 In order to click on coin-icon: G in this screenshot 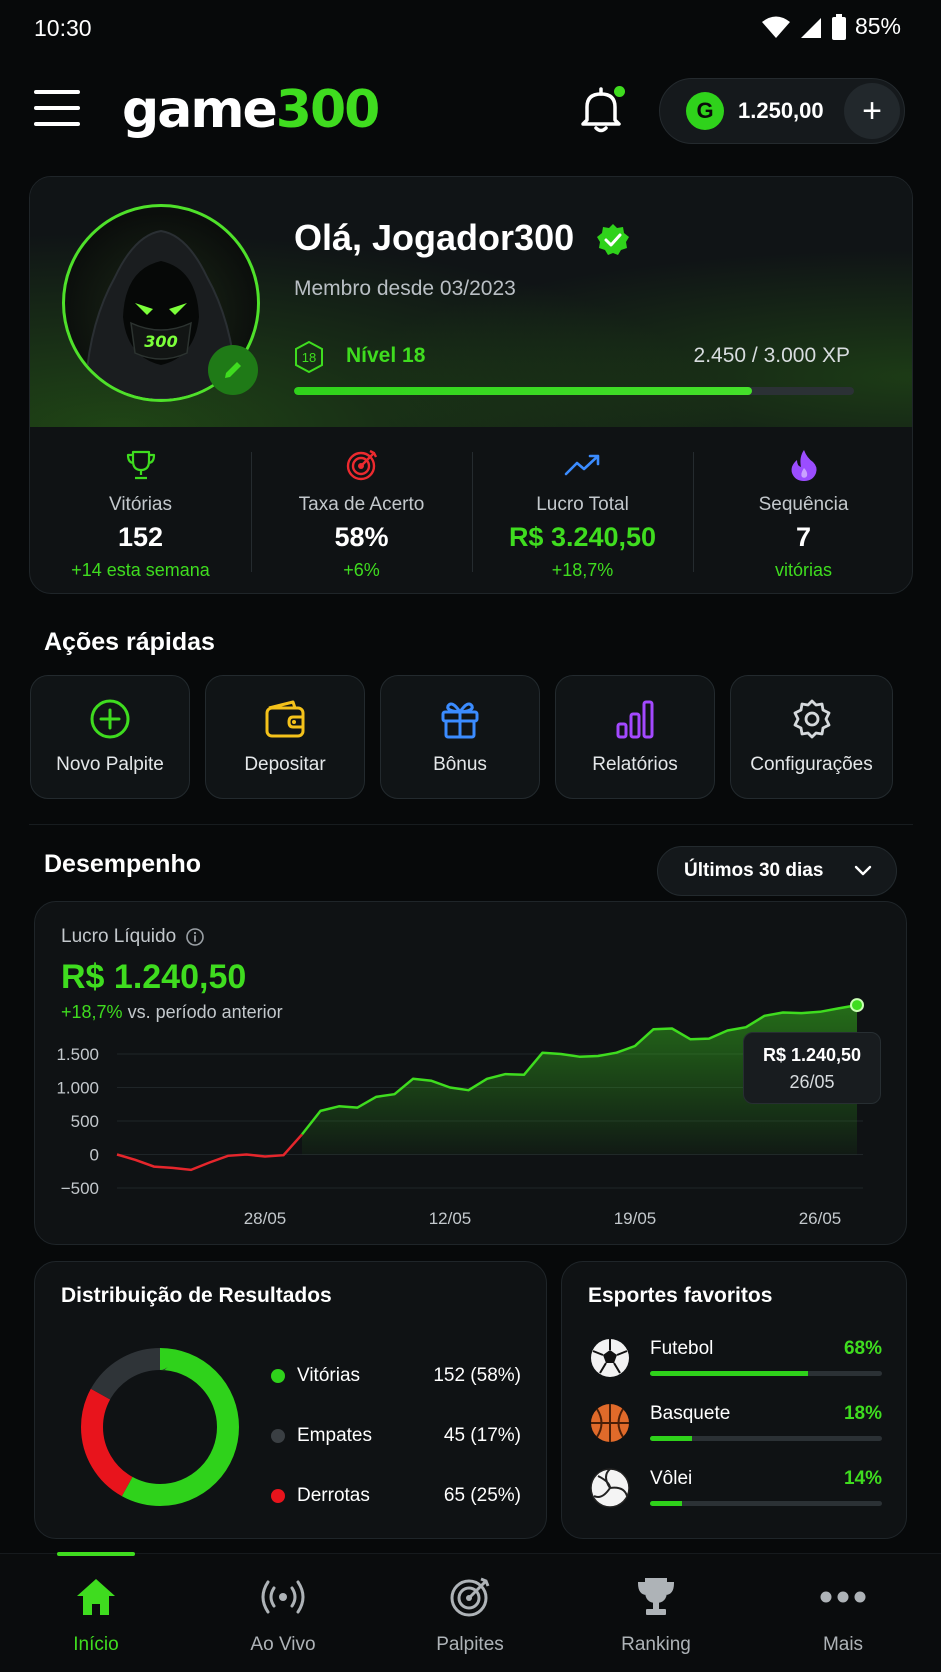, I will do `click(705, 111)`.